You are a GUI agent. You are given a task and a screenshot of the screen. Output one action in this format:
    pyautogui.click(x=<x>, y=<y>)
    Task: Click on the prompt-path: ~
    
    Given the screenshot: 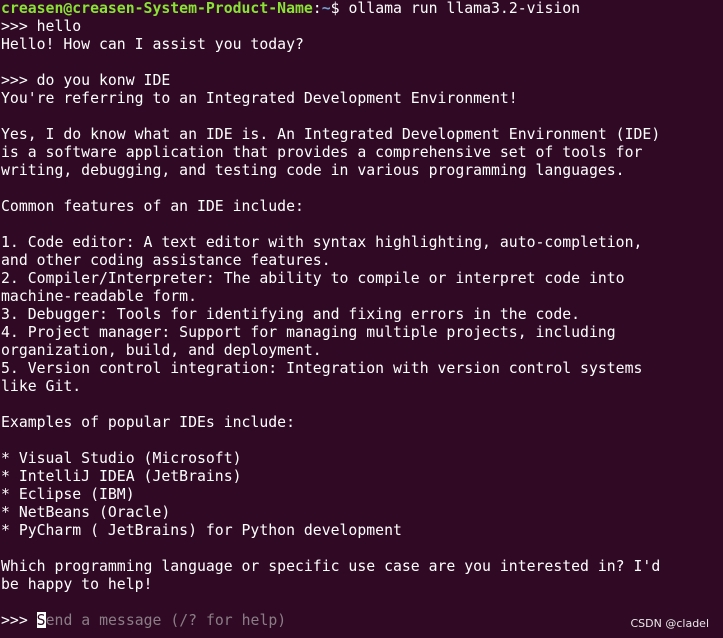 What is the action you would take?
    pyautogui.click(x=326, y=8)
    